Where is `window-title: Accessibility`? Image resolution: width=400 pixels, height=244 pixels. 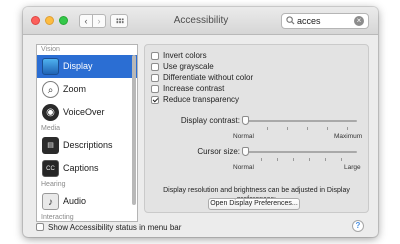 window-title: Accessibility is located at coordinates (201, 20).